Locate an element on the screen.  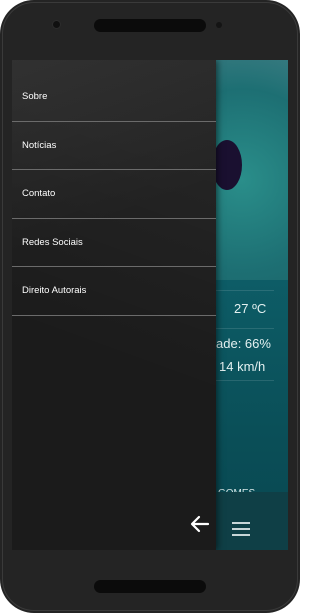
front-camera is located at coordinates (56, 24).